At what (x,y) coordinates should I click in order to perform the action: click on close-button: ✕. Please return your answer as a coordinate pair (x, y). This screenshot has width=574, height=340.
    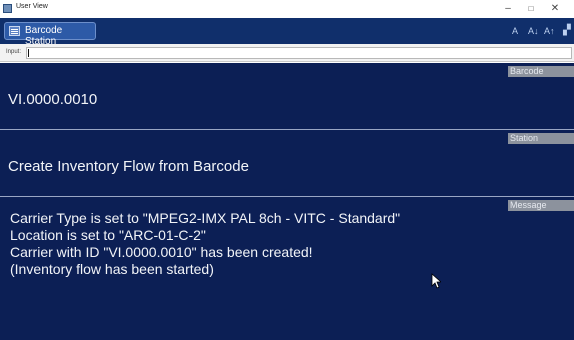
    Looking at the image, I should click on (555, 9).